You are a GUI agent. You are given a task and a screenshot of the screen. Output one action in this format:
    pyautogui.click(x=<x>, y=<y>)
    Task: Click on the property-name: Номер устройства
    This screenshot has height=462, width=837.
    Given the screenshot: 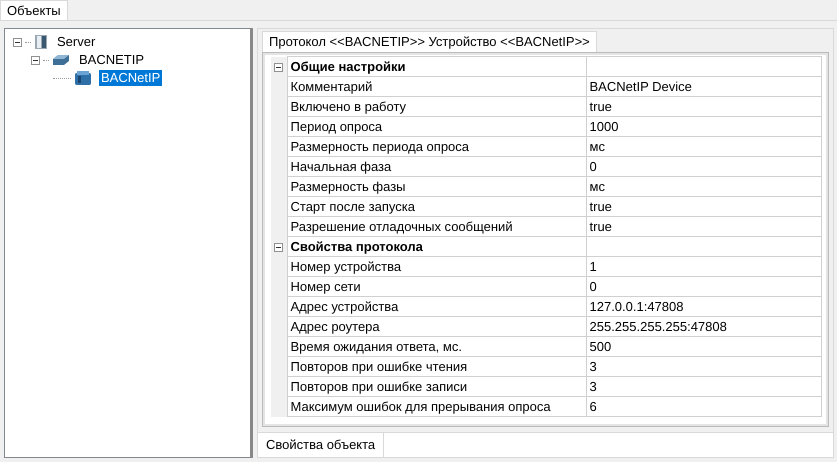 What is the action you would take?
    pyautogui.click(x=436, y=266)
    